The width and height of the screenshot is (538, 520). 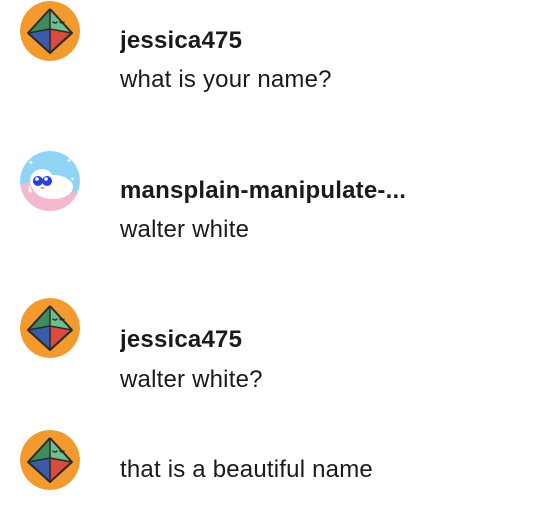 What do you see at coordinates (226, 79) in the screenshot?
I see `message-text: what is your name?` at bounding box center [226, 79].